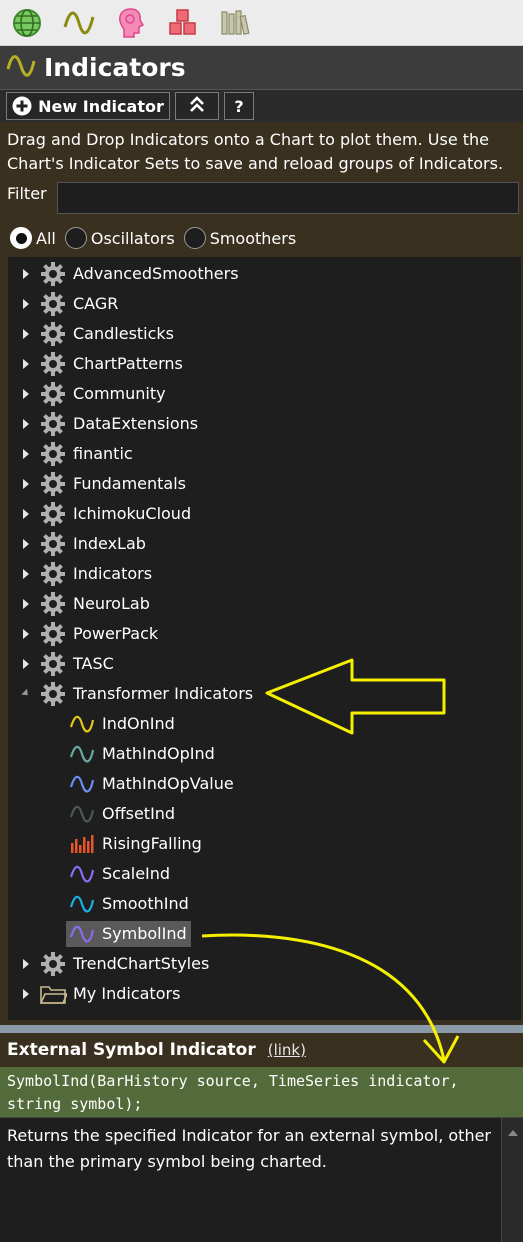  I want to click on tree-item-label: TrendChartStyles, so click(141, 963).